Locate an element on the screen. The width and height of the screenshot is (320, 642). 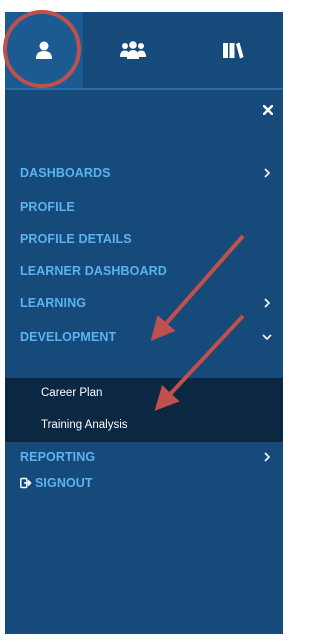
group-icon is located at coordinates (133, 50).